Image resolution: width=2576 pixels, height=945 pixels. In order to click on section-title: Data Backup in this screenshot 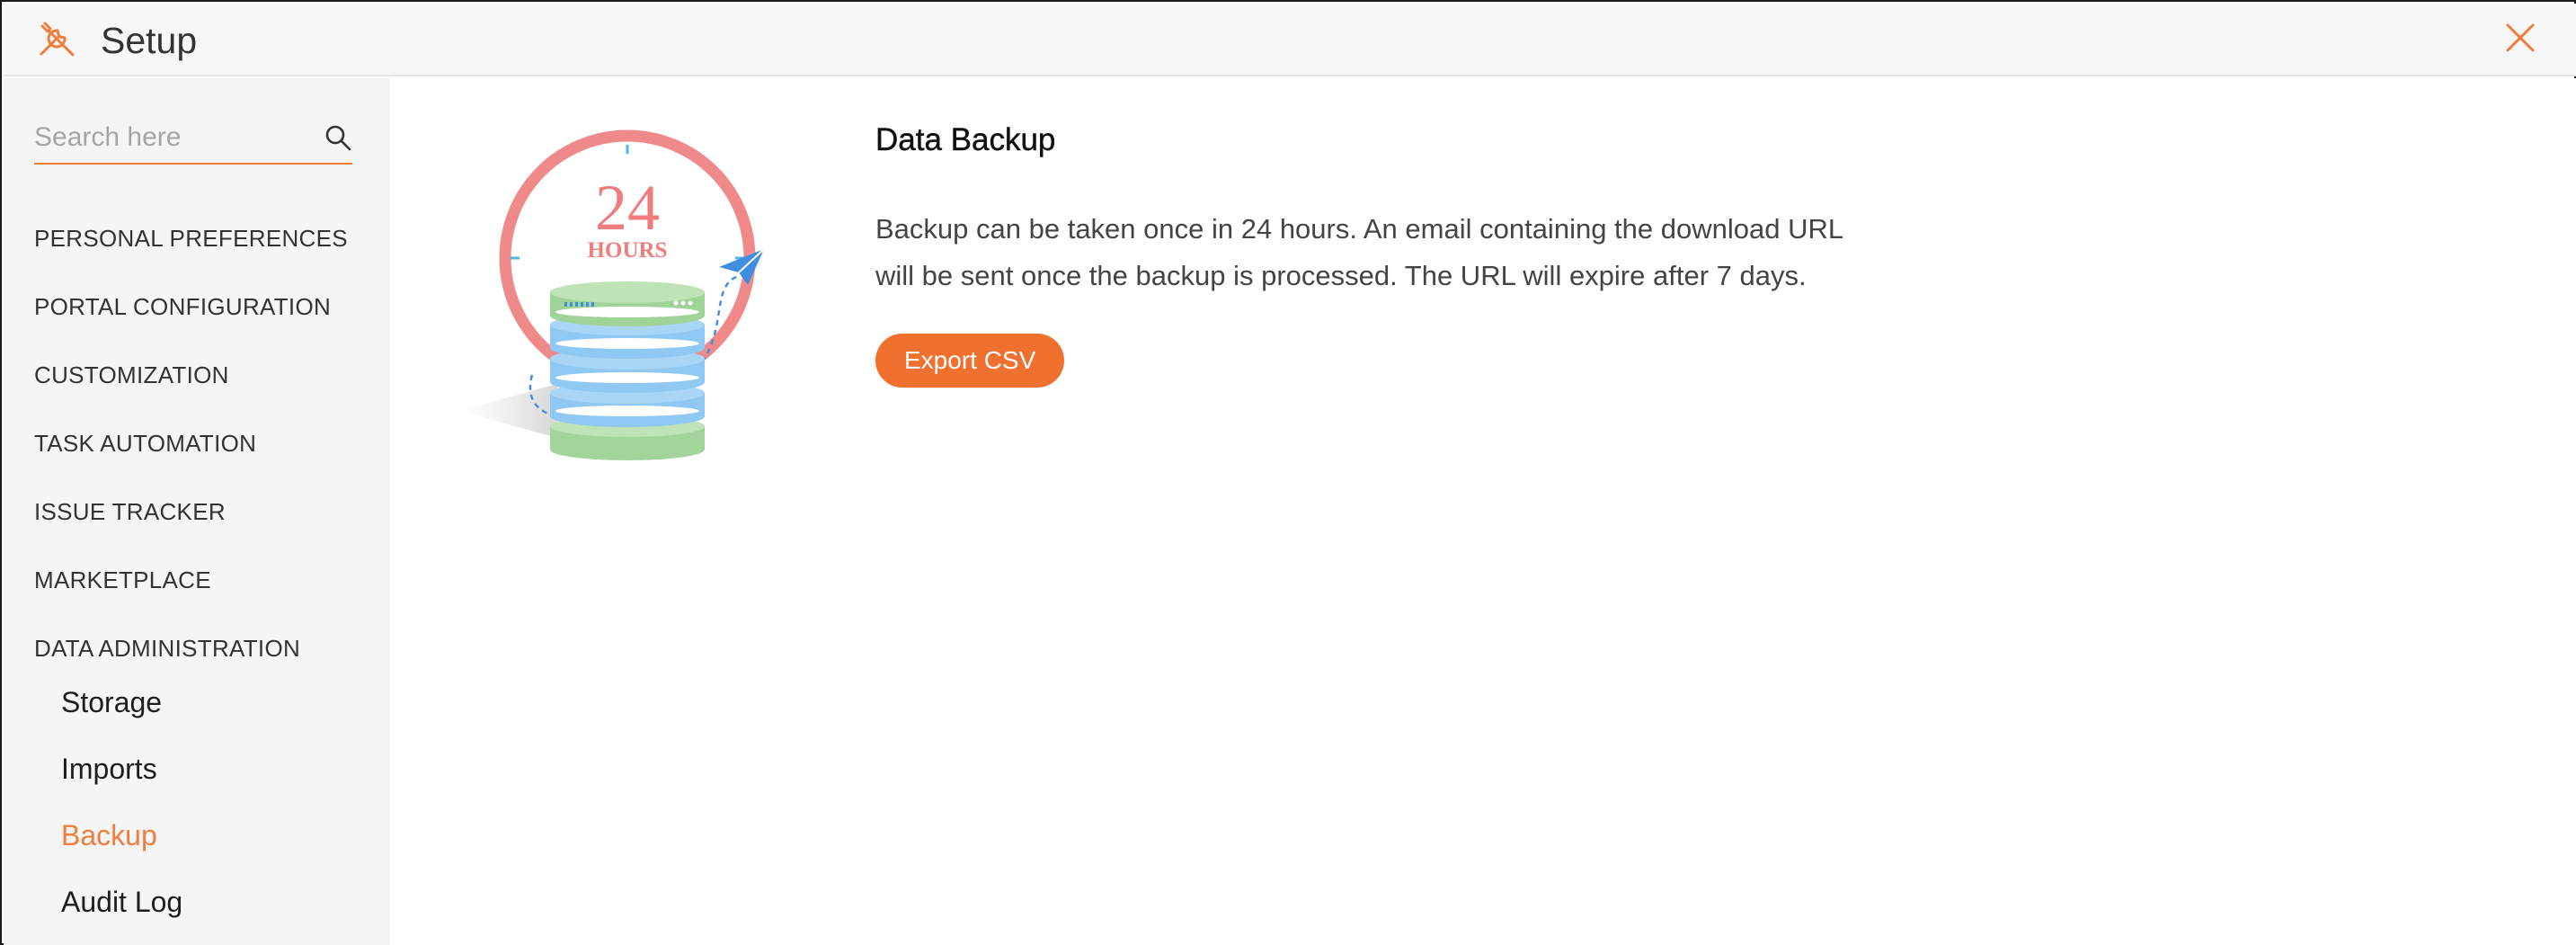, I will do `click(965, 139)`.